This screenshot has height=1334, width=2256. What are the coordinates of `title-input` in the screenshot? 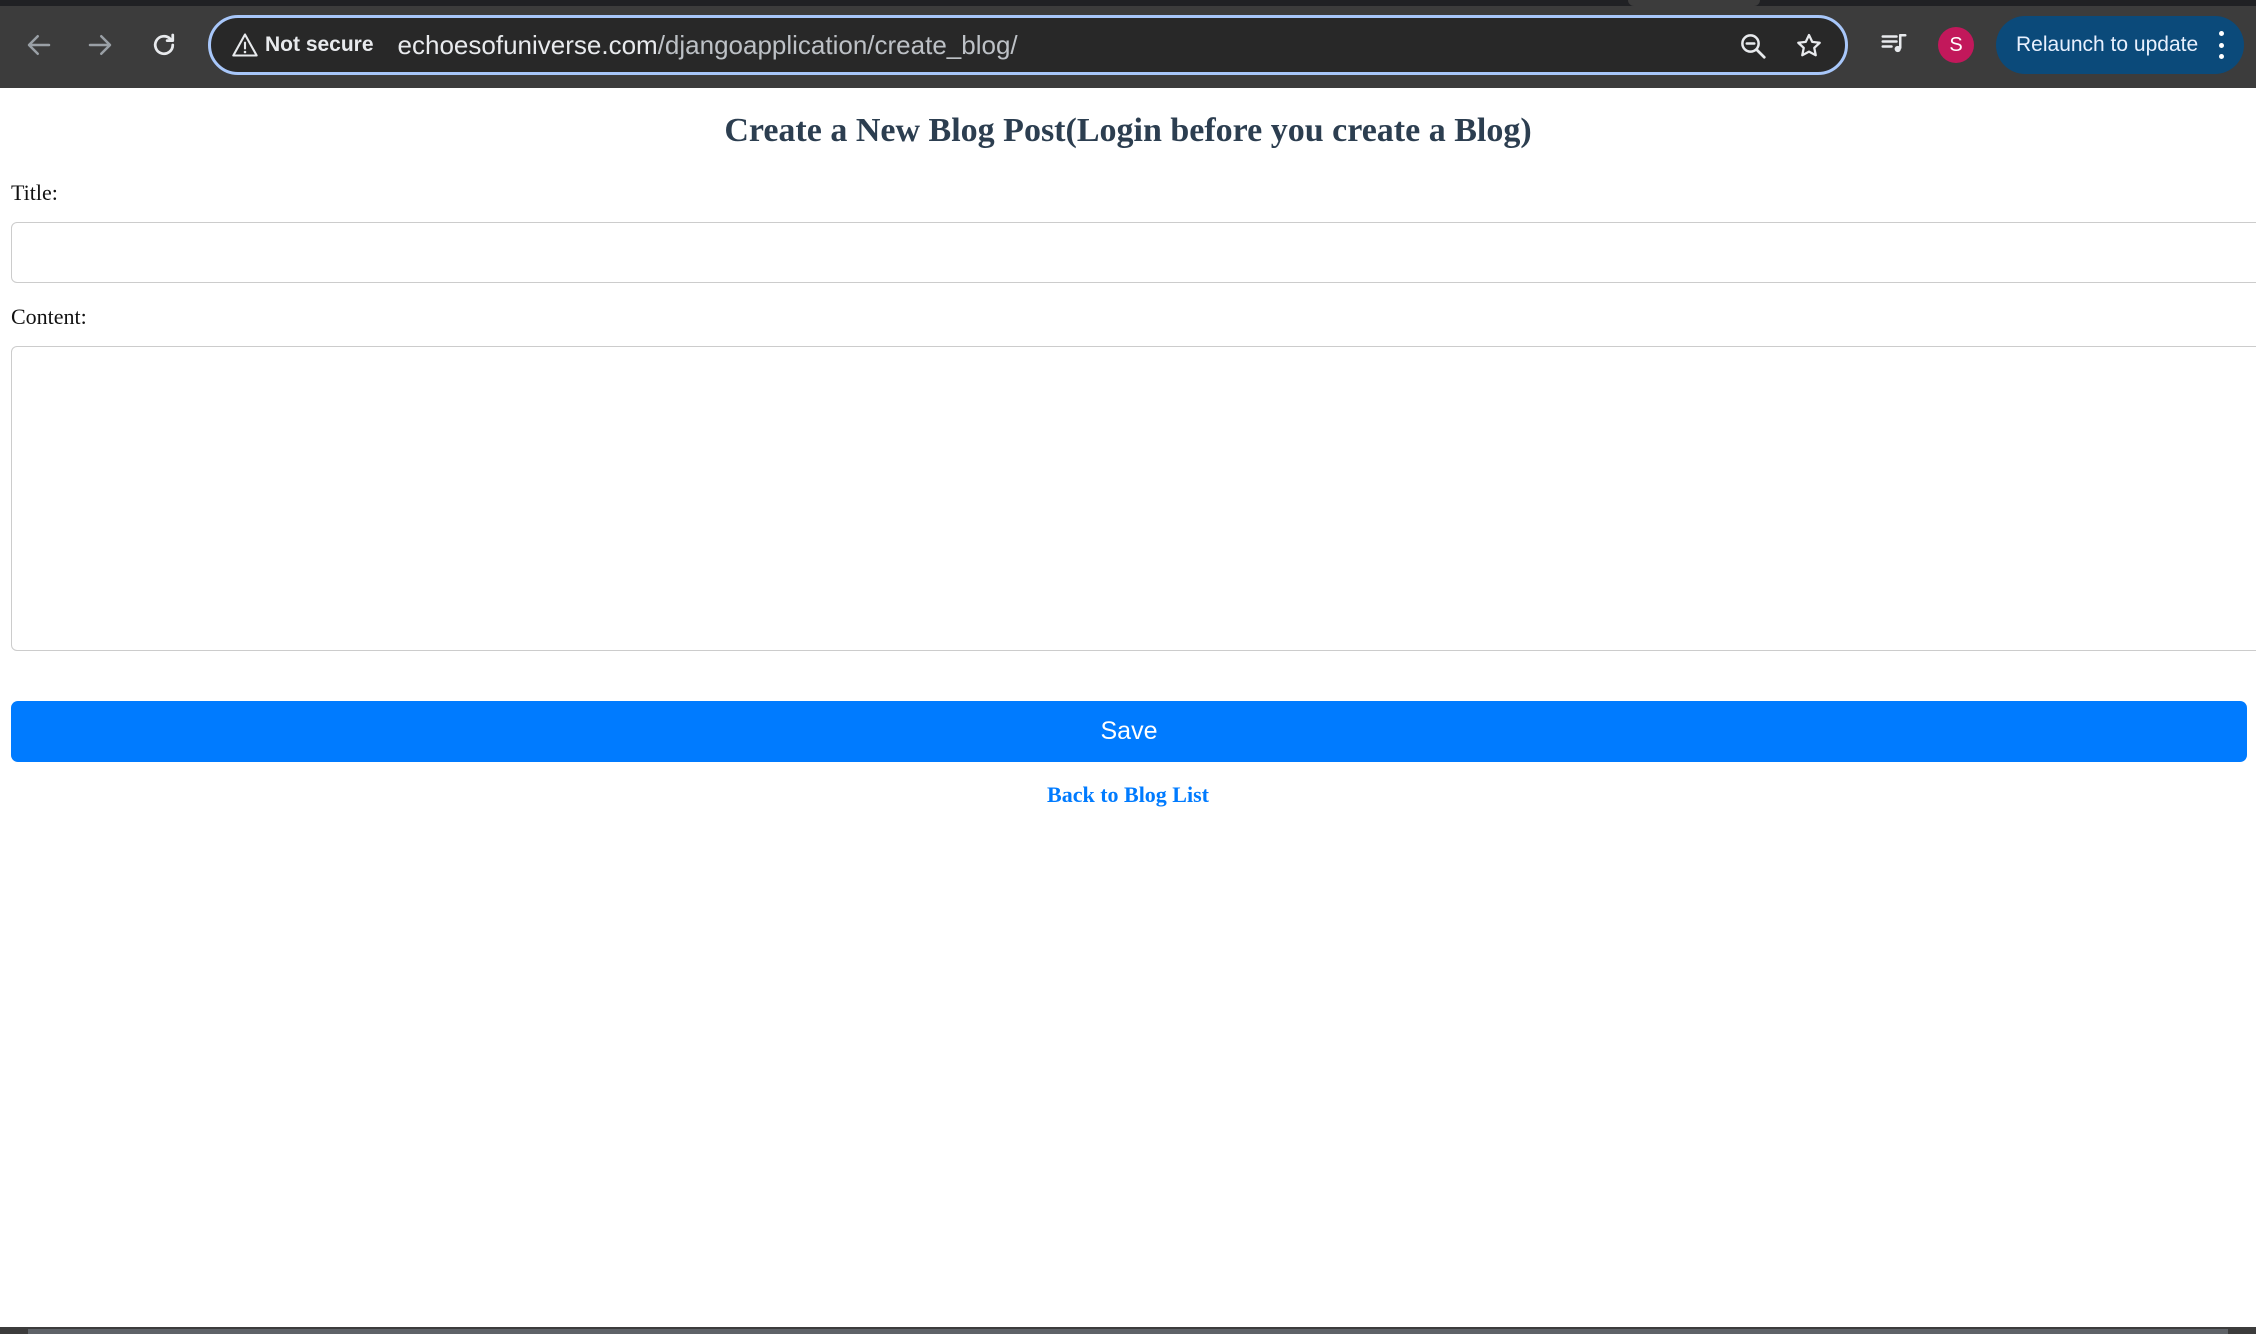 It's located at (1133, 252).